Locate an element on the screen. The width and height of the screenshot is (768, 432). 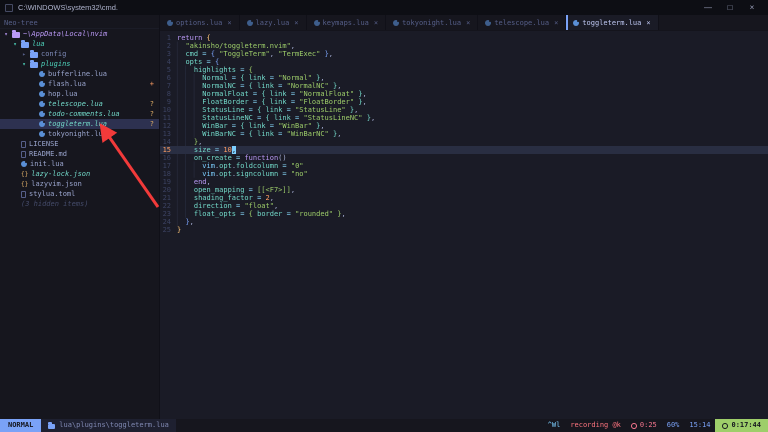
minimize-button: — is located at coordinates (708, 7).